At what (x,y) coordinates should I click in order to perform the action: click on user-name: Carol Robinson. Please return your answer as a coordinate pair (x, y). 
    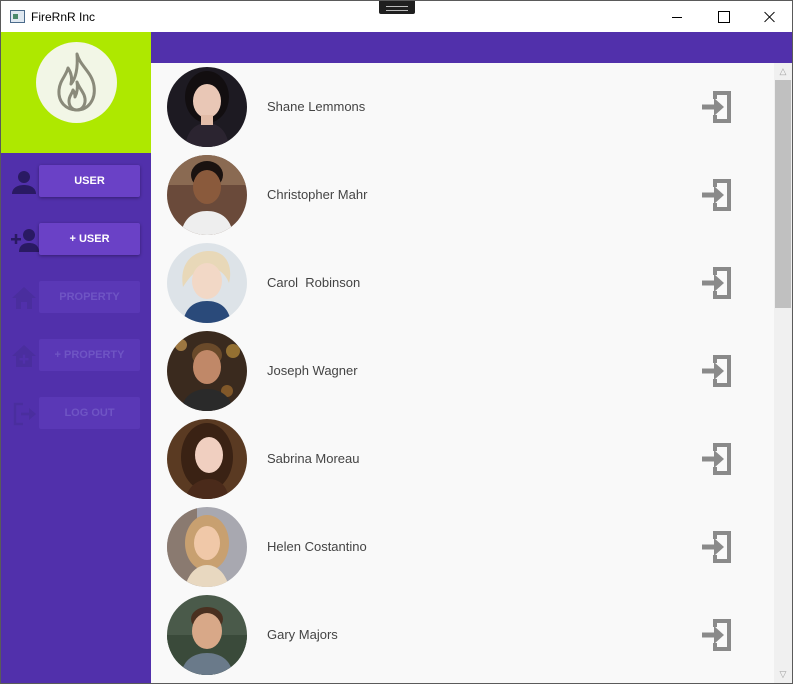
    Looking at the image, I should click on (314, 282).